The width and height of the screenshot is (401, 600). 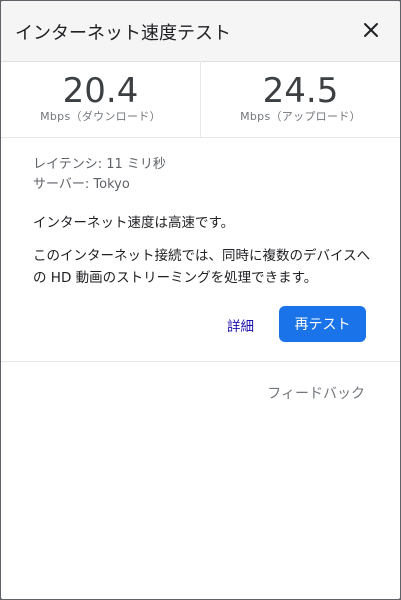 I want to click on server-text: サーバー: Tokyo, so click(x=81, y=184).